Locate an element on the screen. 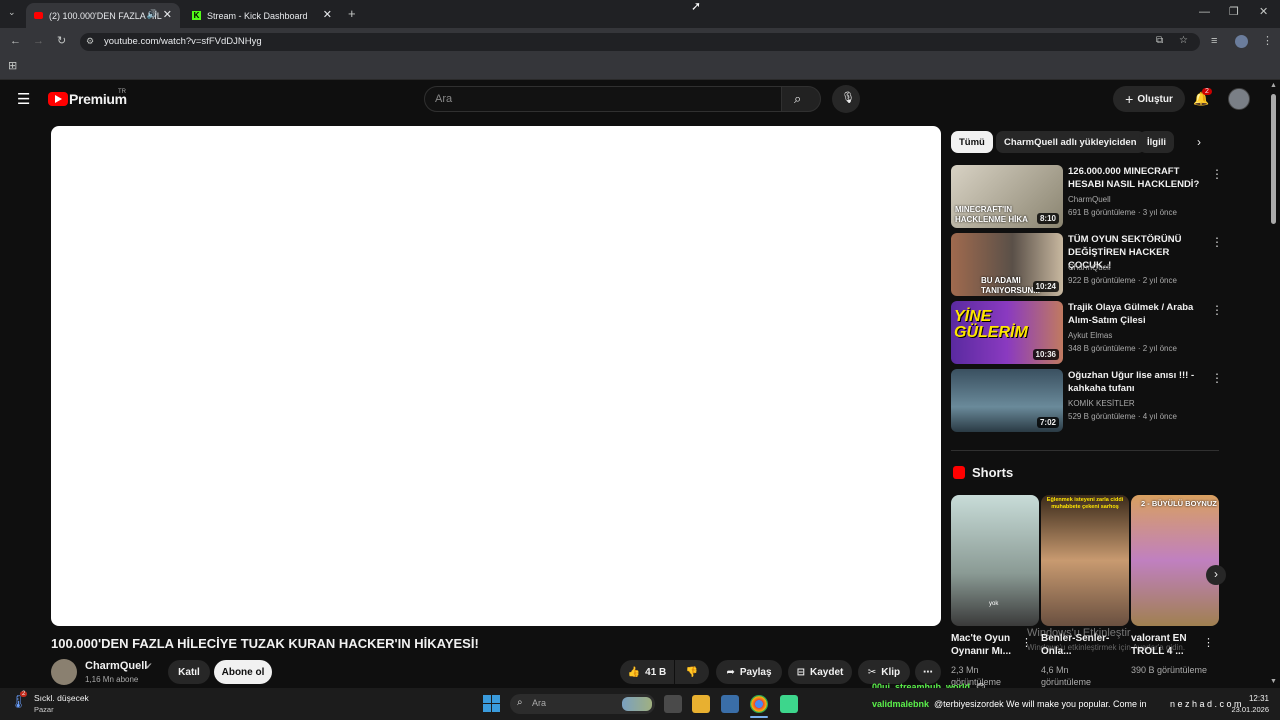 The height and width of the screenshot is (720, 1280). install-app-icon: ⧉ is located at coordinates (1159, 40).